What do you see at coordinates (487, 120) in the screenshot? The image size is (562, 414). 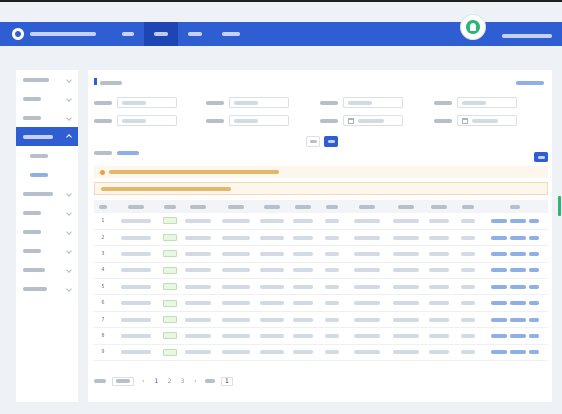 I see `filter-8-input` at bounding box center [487, 120].